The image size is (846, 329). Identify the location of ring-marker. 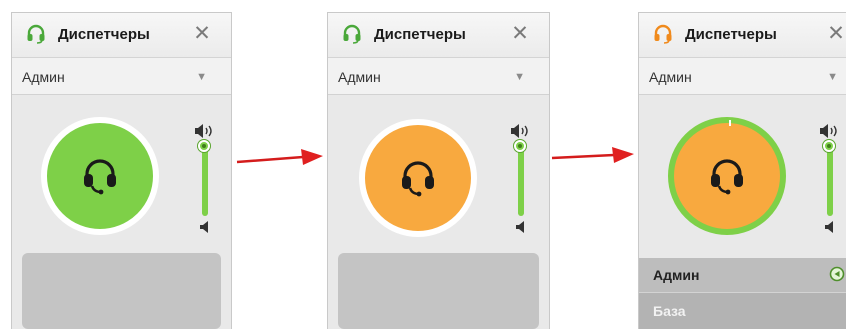
(730, 123).